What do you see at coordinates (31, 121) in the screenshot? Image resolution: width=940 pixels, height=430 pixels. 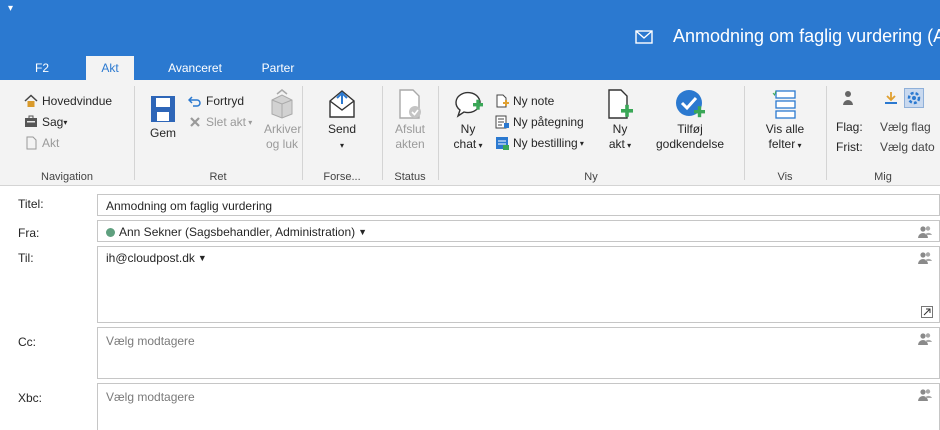 I see `case-icon` at bounding box center [31, 121].